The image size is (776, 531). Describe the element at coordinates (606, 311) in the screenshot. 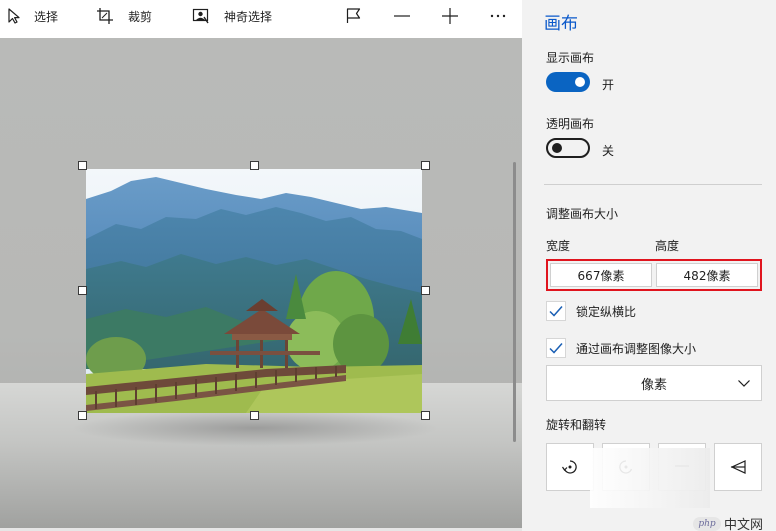

I see `lock-aspect-label: 锁定纵横比` at that location.